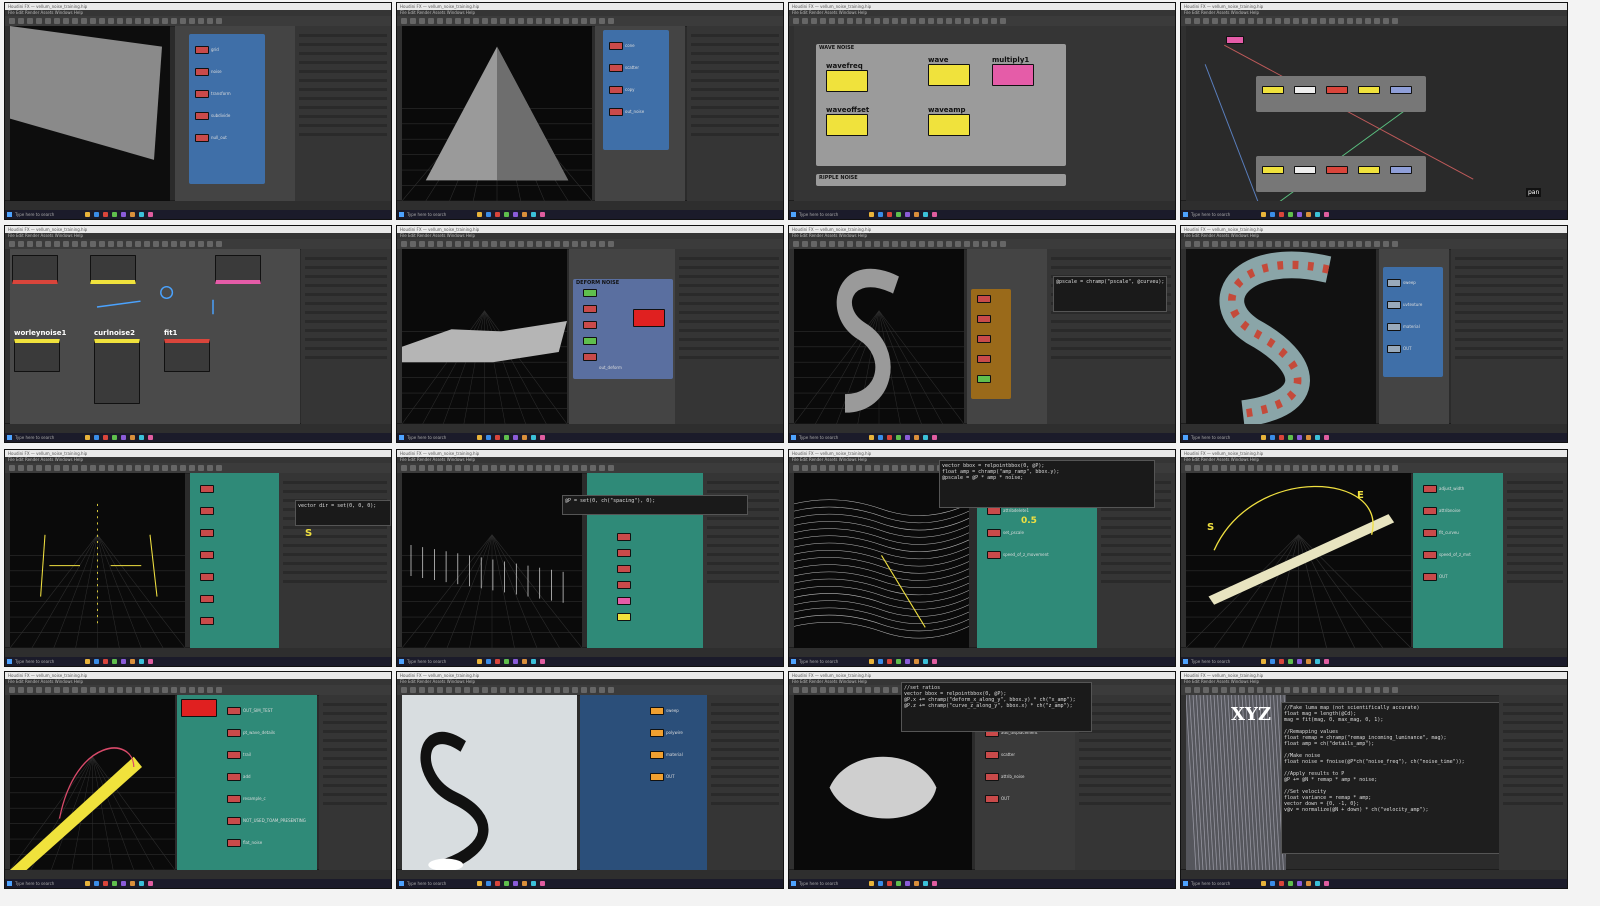 The height and width of the screenshot is (906, 1600). What do you see at coordinates (636, 90) in the screenshot?
I see `network-box: cone scatter copy out_noise` at bounding box center [636, 90].